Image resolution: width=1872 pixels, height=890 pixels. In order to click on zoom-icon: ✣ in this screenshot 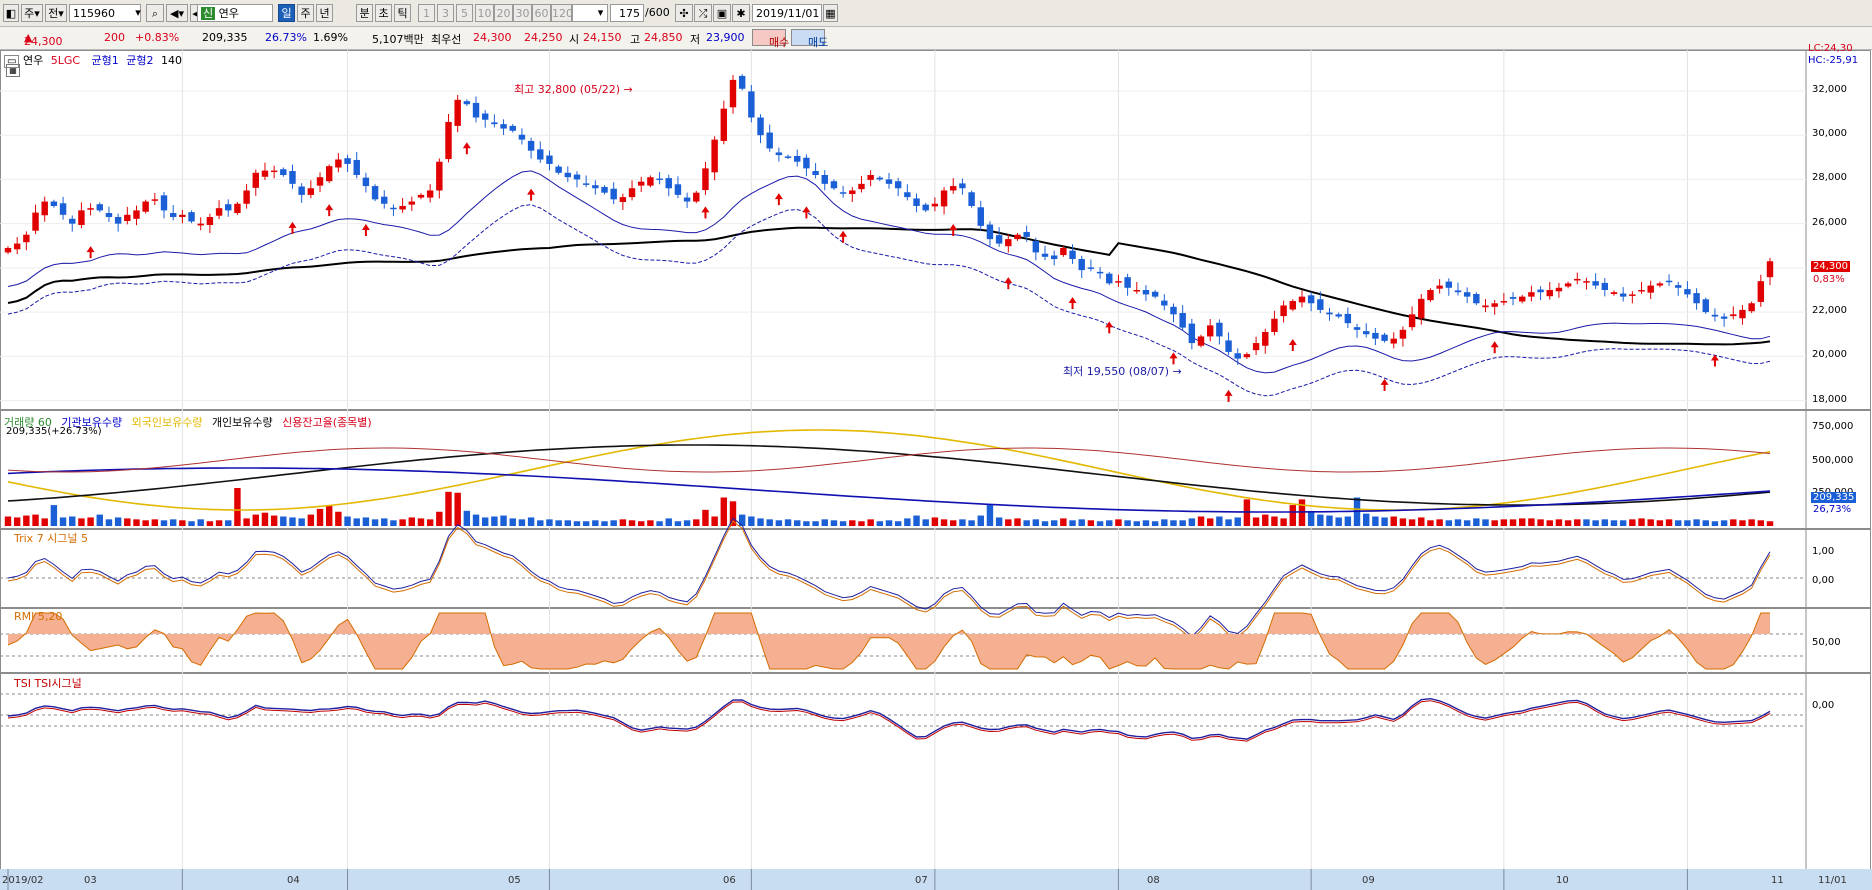, I will do `click(684, 13)`.